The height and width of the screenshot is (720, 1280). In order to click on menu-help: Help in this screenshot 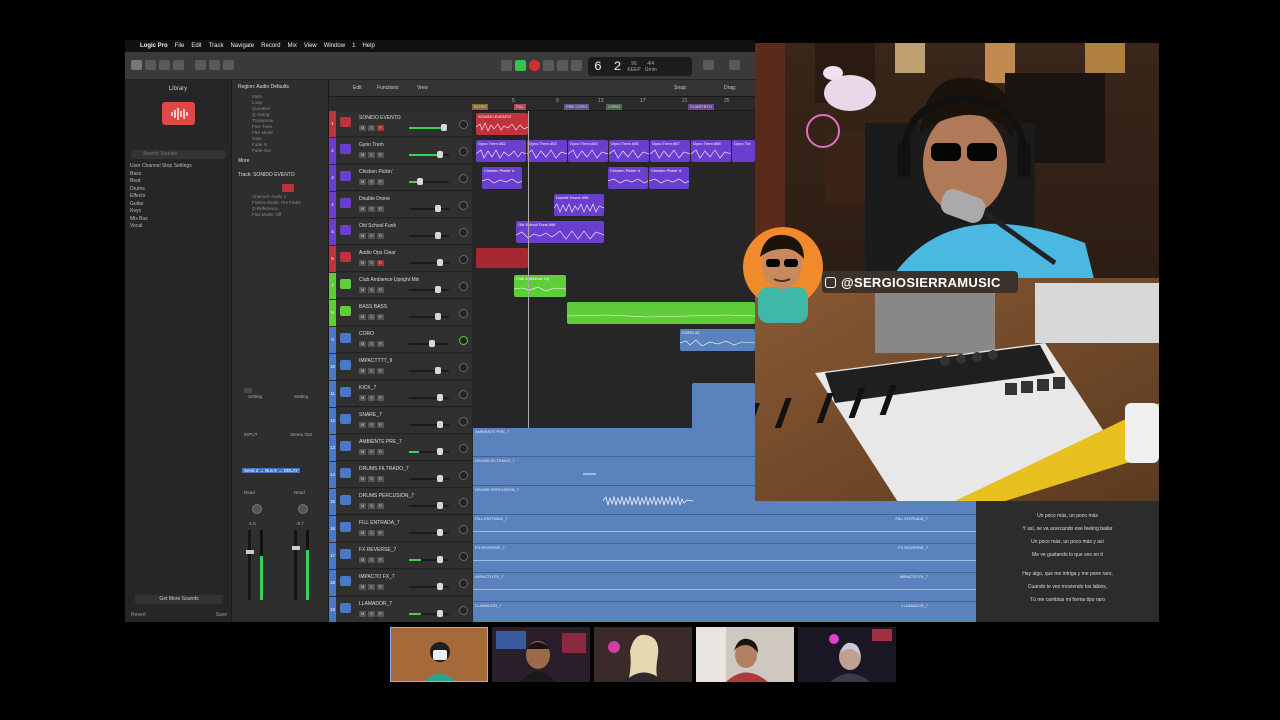, I will do `click(368, 46)`.